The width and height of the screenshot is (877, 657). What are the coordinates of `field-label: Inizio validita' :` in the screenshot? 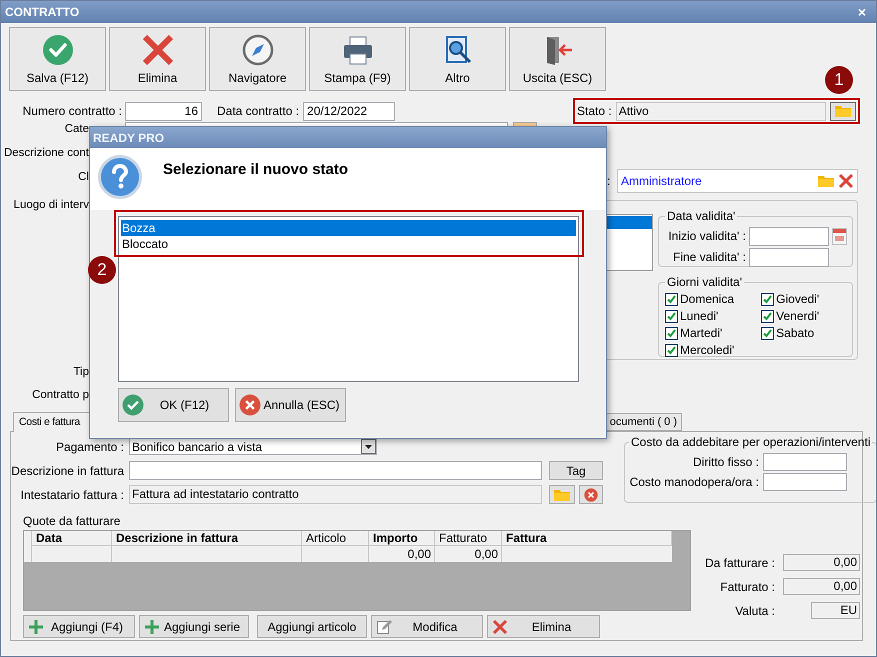 It's located at (707, 236).